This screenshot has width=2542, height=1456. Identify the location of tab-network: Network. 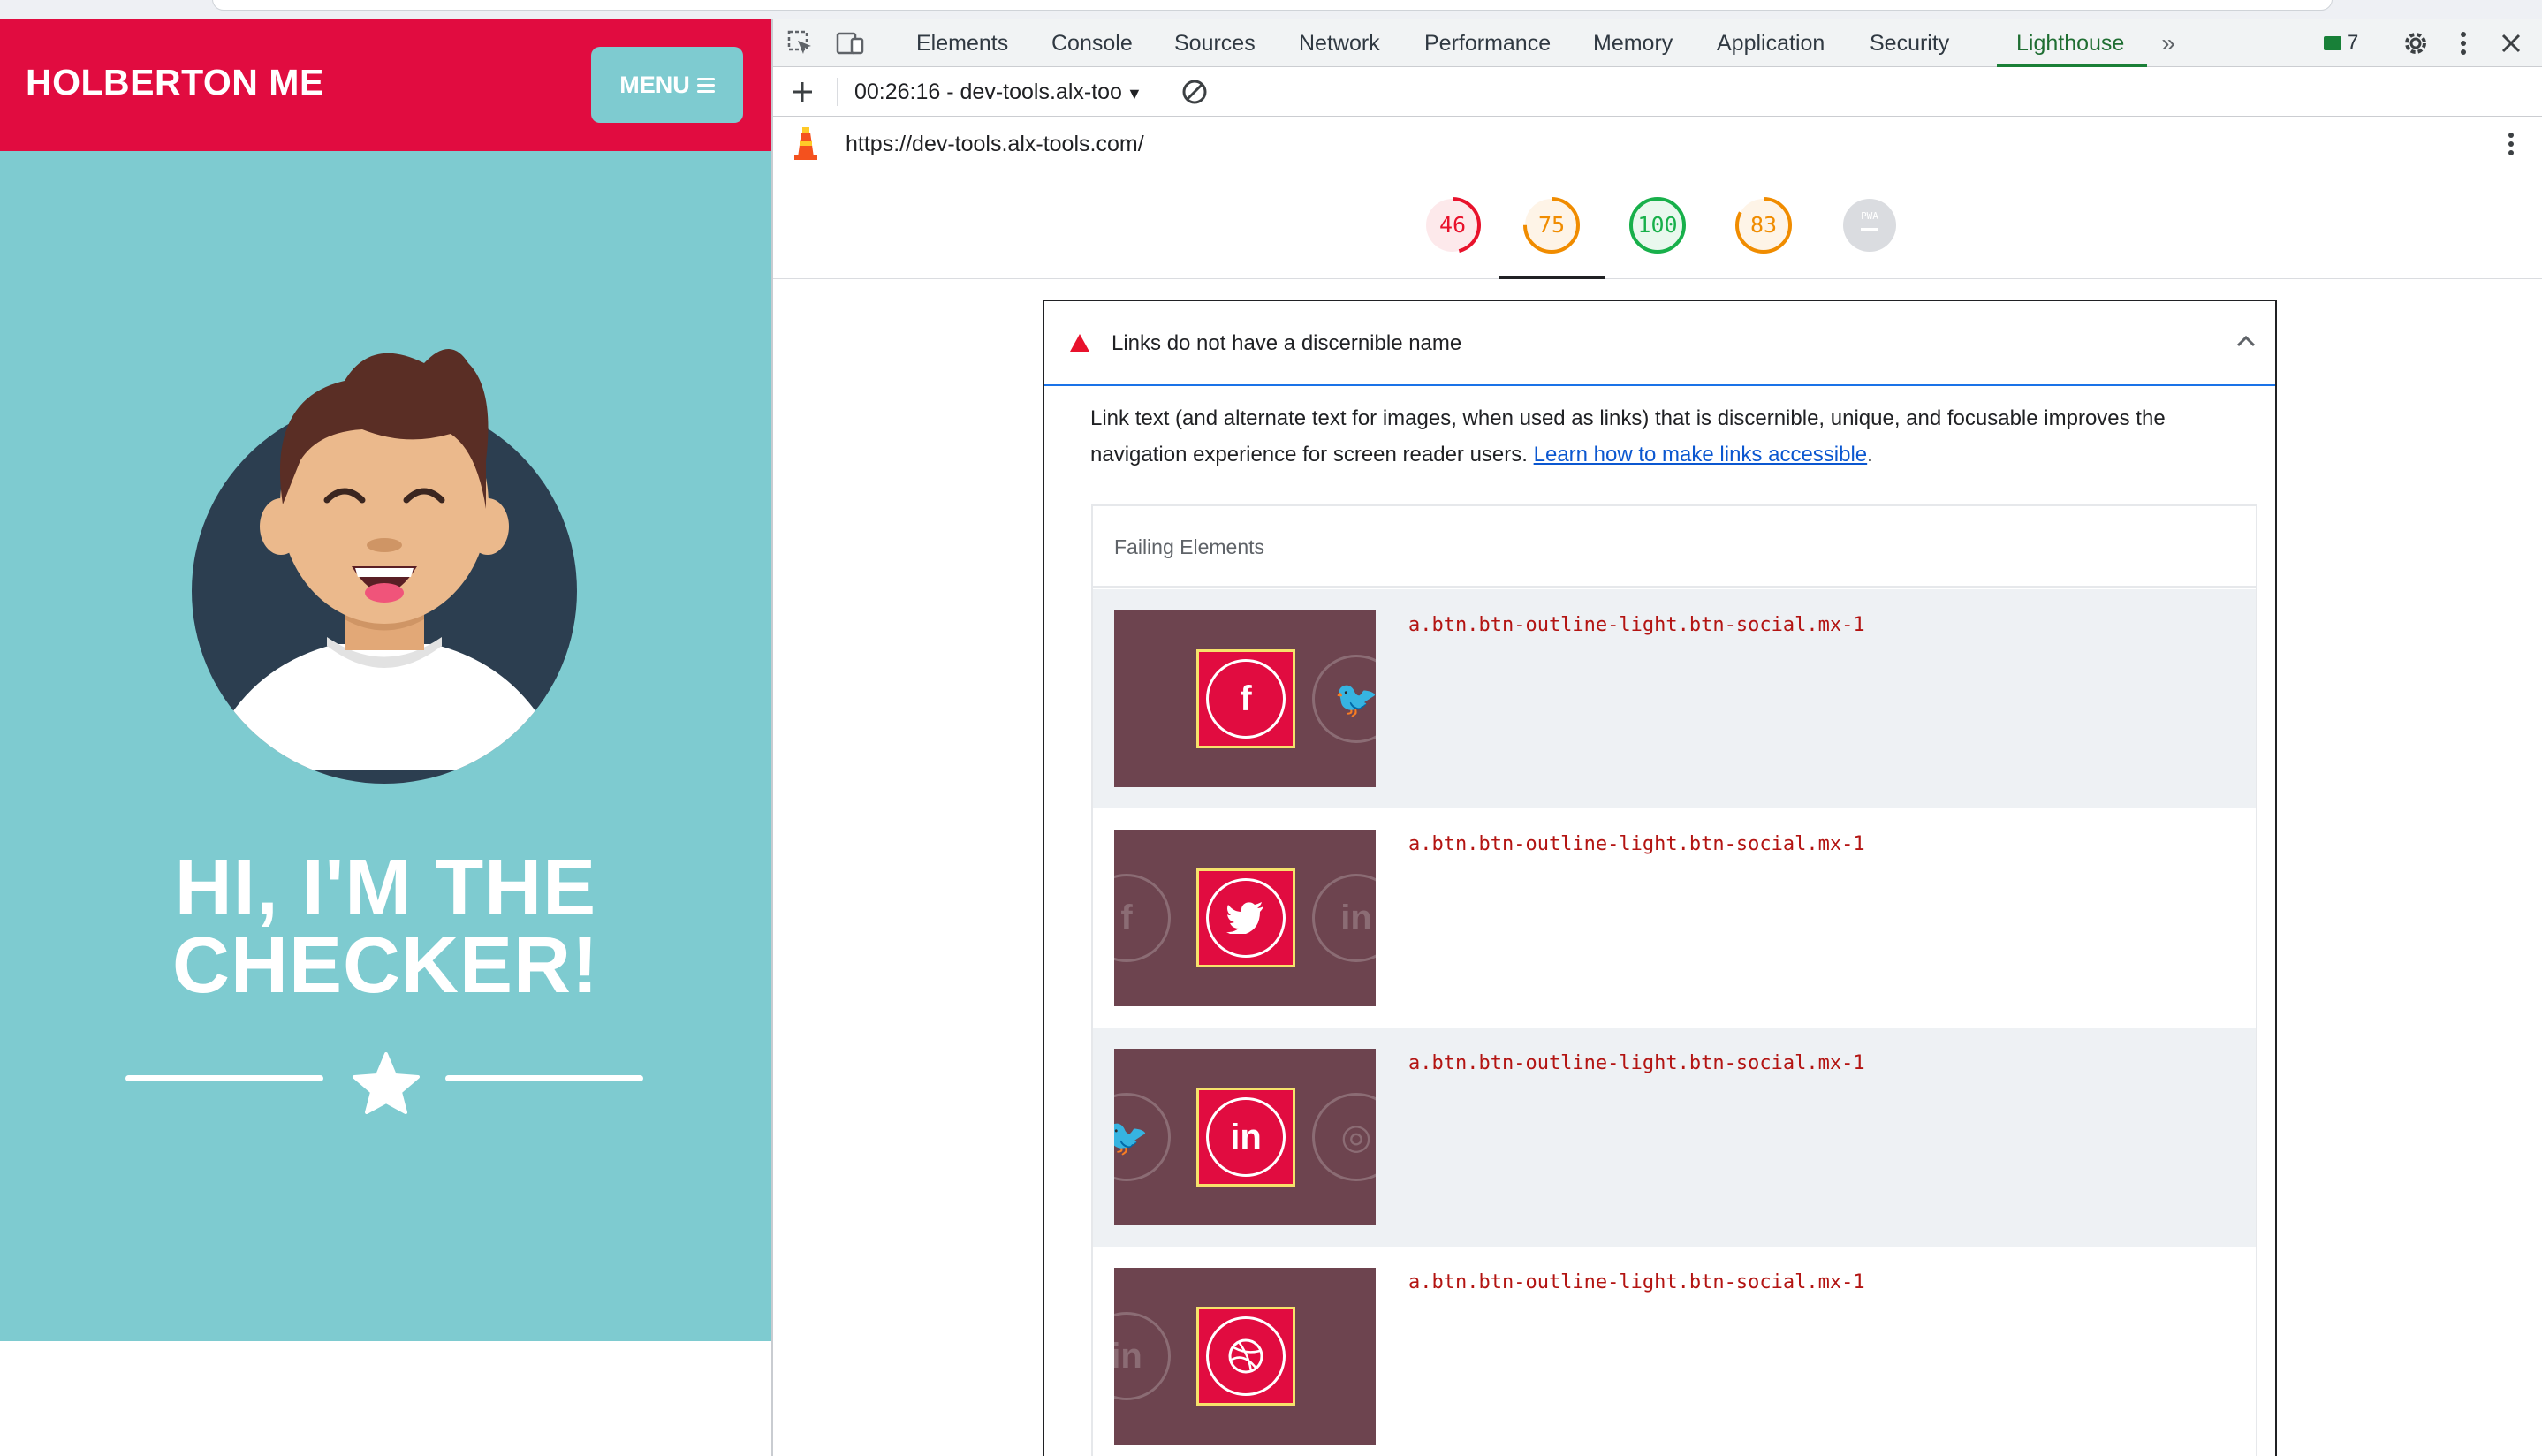
(1339, 43).